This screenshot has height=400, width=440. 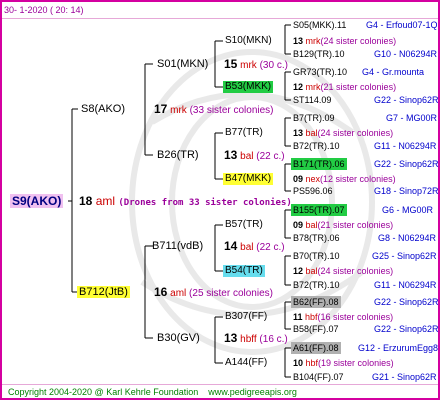 I want to click on gen4-info: 09 bal(21 sister colonies), so click(x=343, y=225).